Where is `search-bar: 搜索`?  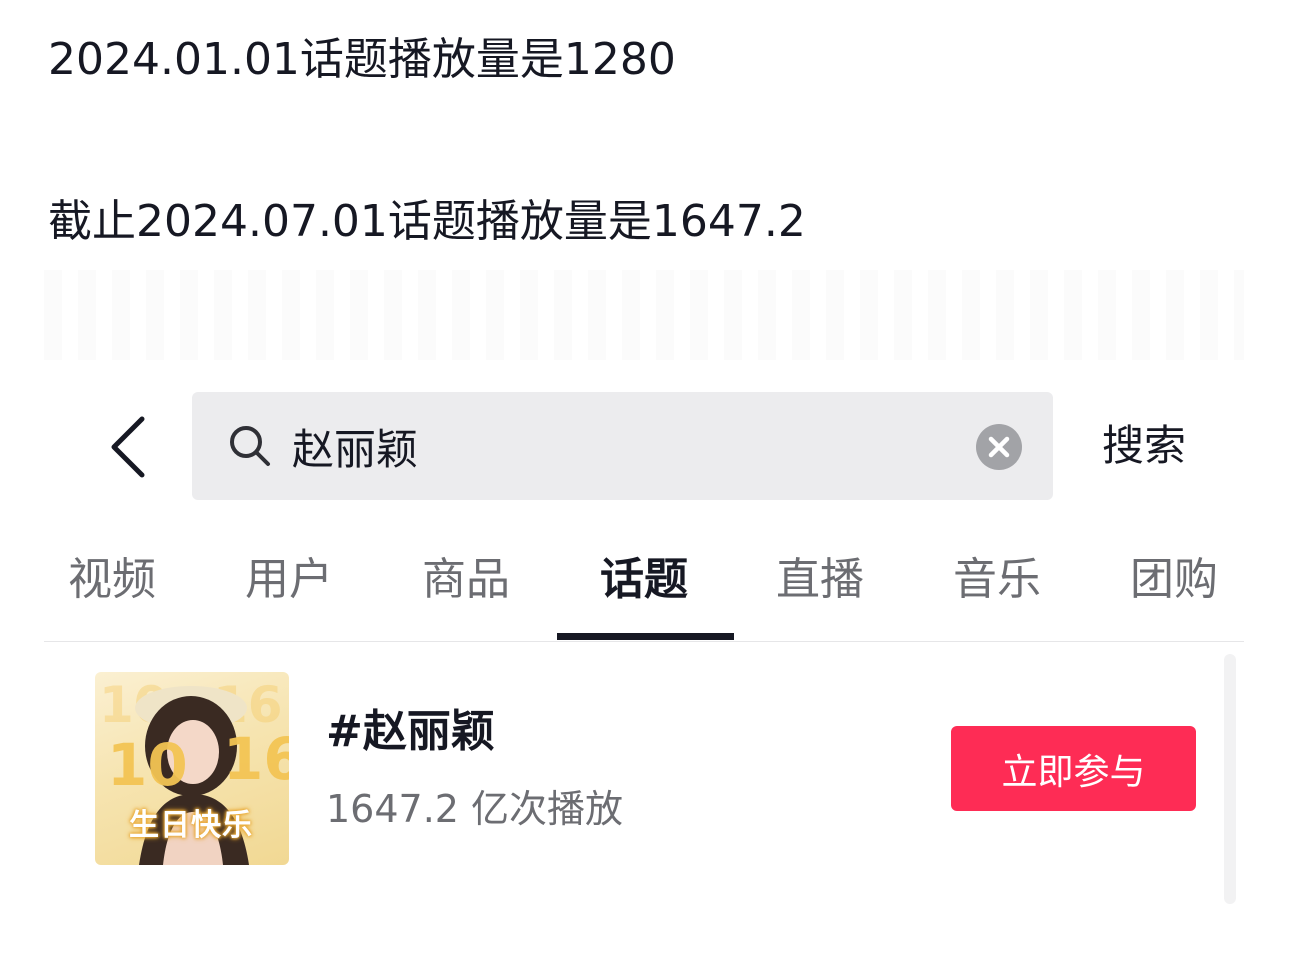
search-bar: 搜索 is located at coordinates (645, 447).